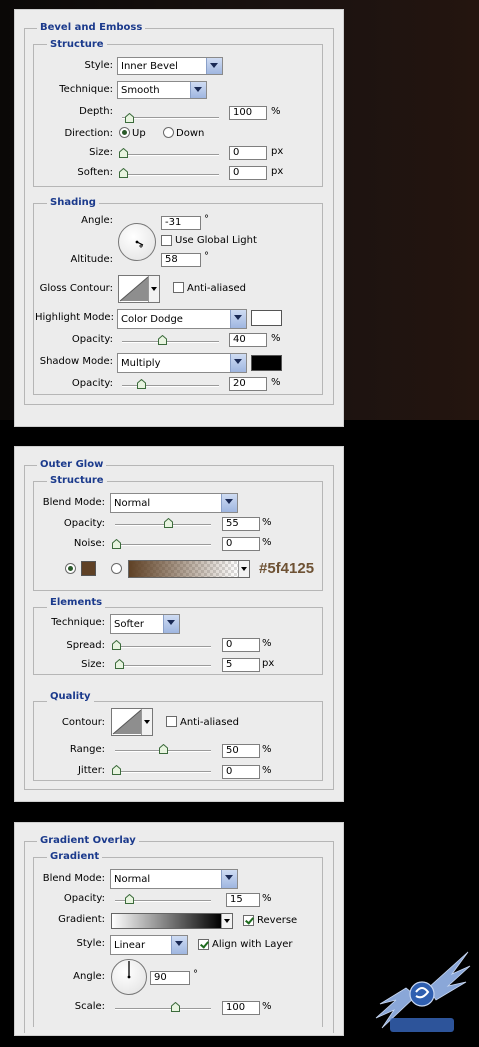 The height and width of the screenshot is (1047, 479). Describe the element at coordinates (86, 89) in the screenshot. I see `technique-label: Technique:` at that location.